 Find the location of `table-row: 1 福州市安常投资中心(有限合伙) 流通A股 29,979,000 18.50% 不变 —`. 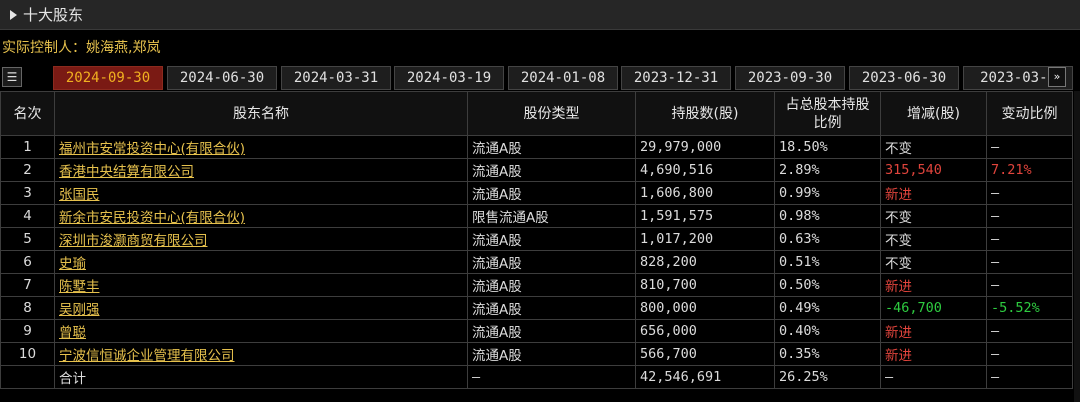

table-row: 1 福州市安常投资中心(有限合伙) 流通A股 29,979,000 18.50% 不变 — is located at coordinates (536, 147).